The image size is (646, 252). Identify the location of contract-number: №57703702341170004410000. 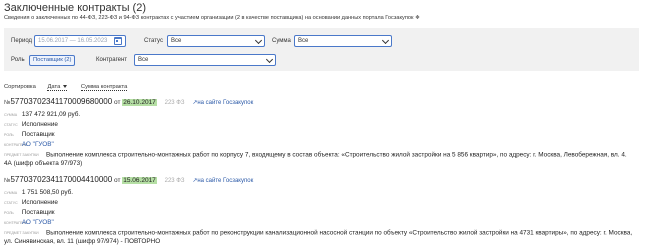
(58, 179).